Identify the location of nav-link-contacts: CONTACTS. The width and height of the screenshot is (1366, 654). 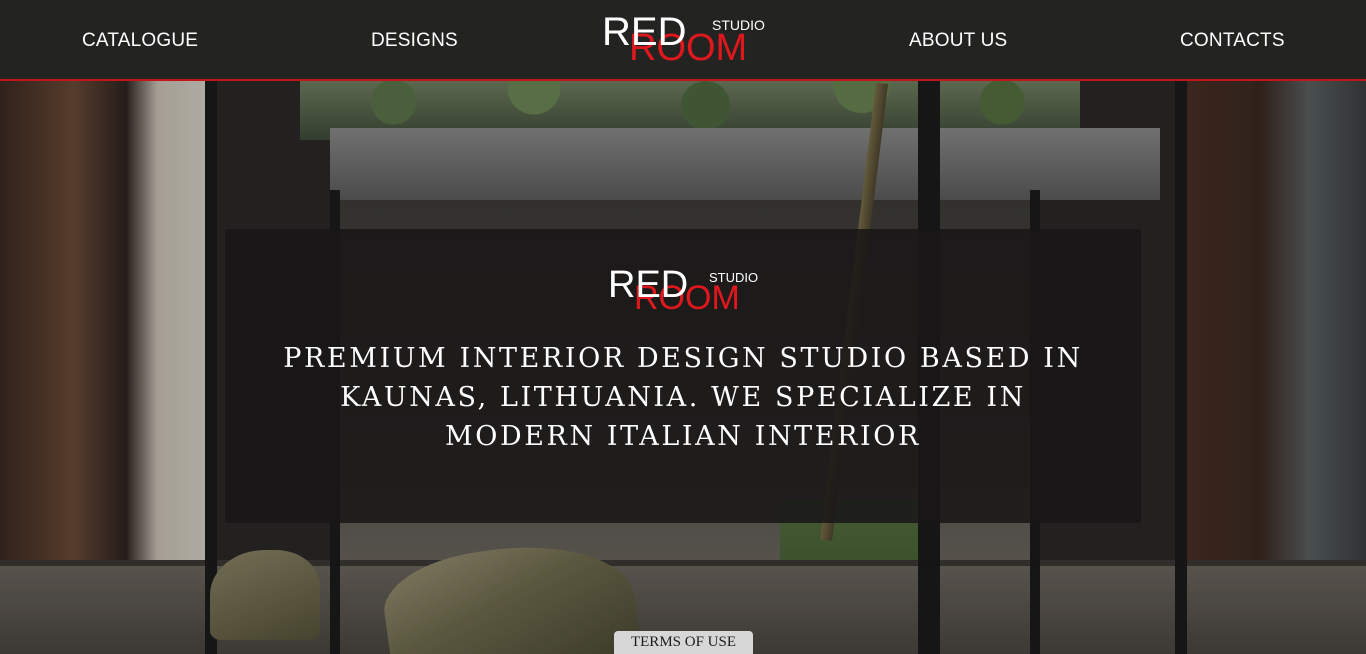
(1232, 41).